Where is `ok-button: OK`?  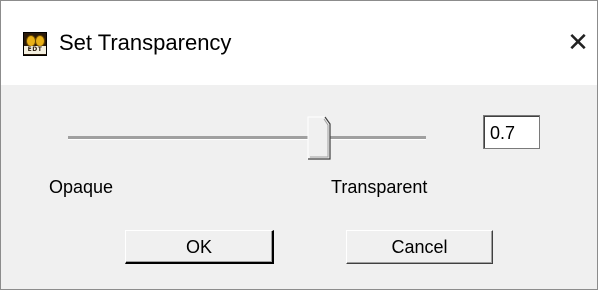 ok-button: OK is located at coordinates (199, 247).